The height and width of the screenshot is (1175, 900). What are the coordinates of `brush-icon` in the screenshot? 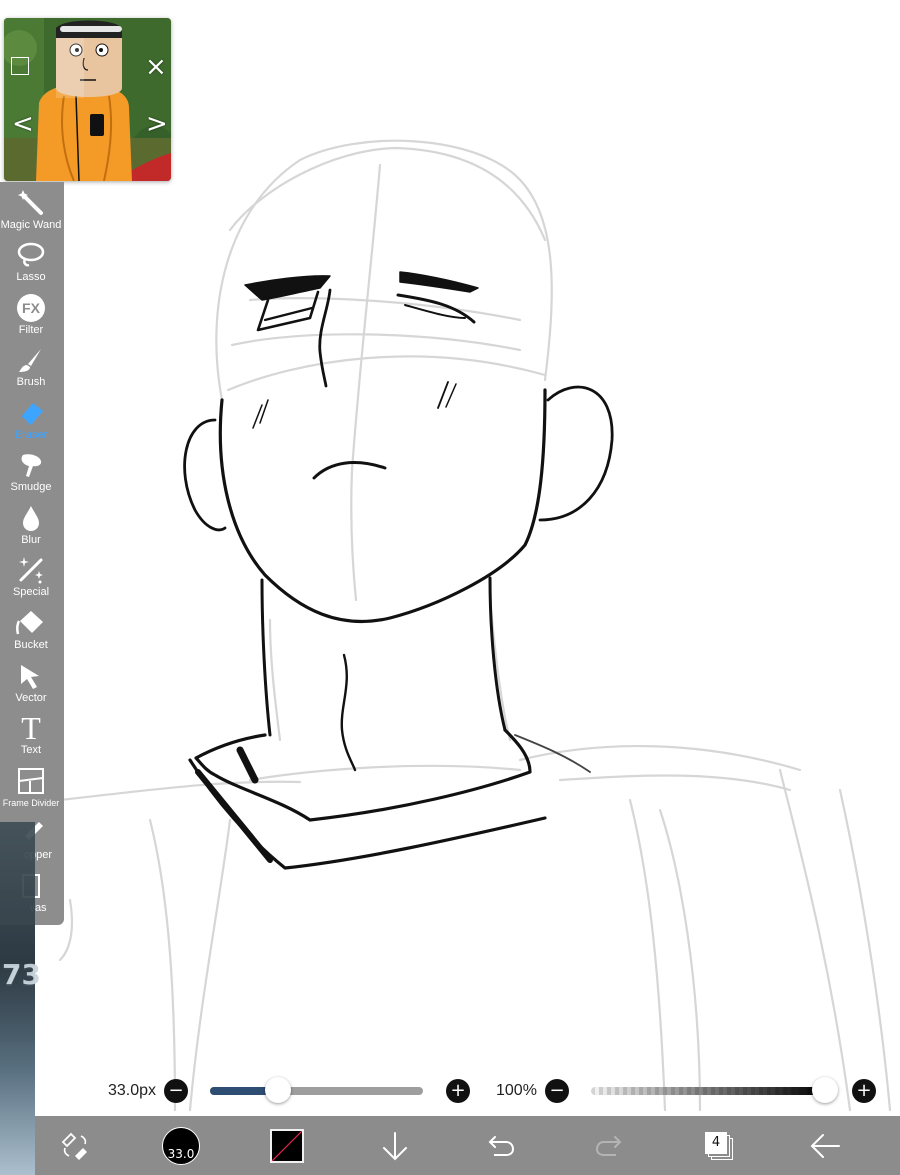 It's located at (31, 360).